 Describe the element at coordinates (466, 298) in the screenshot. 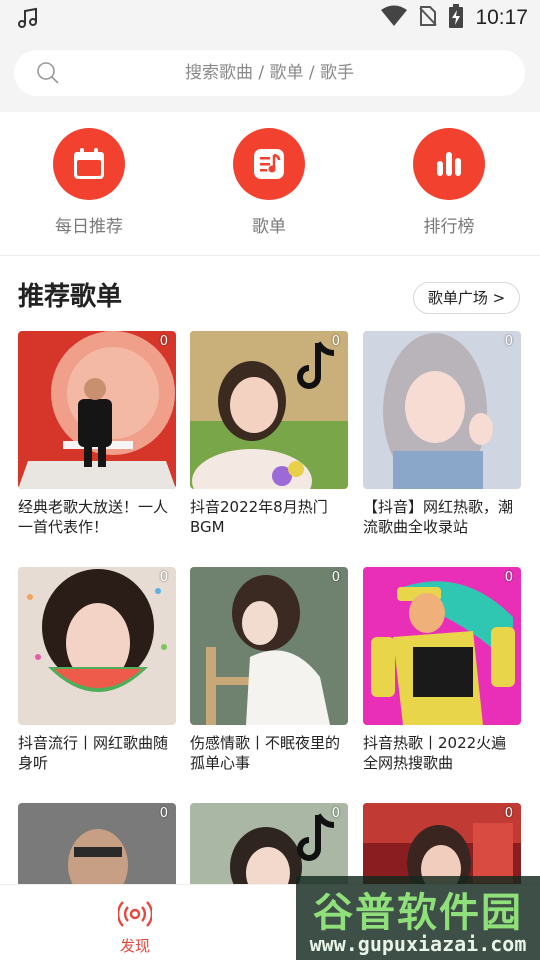

I see `playlist-square-button: 歌单广场 >` at that location.